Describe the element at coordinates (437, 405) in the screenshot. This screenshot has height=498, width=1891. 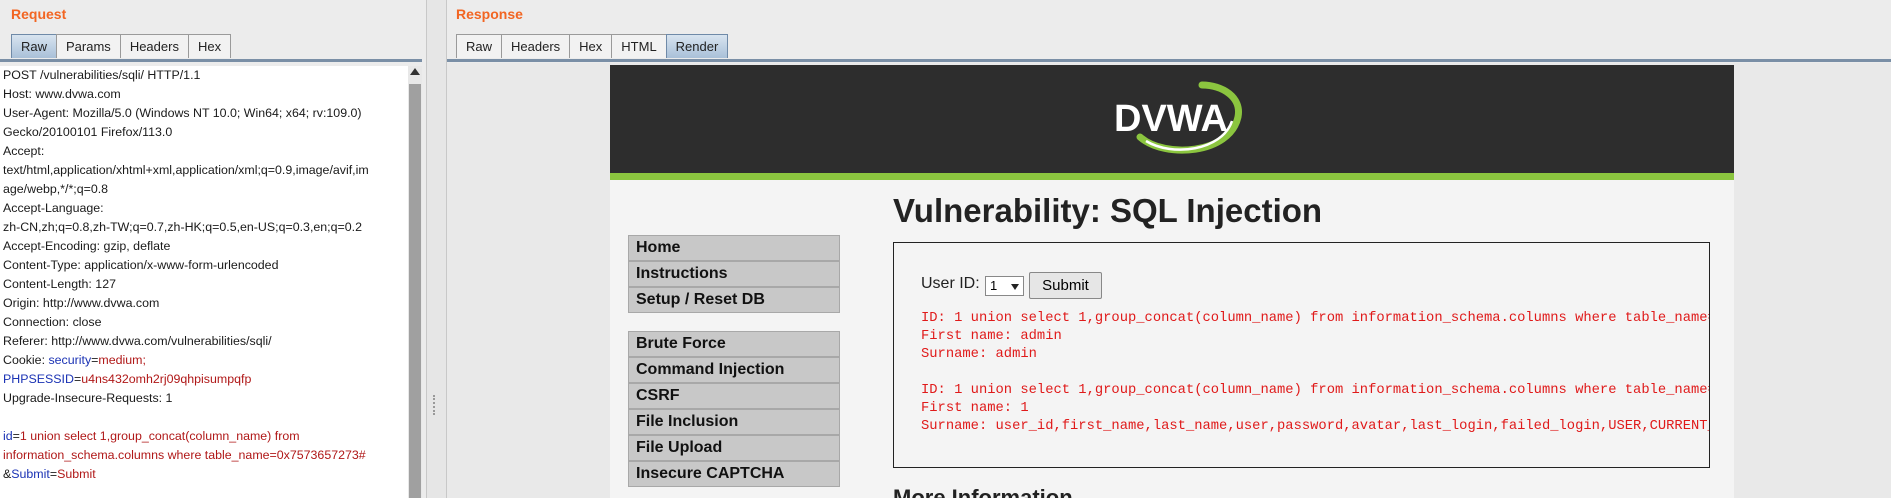
I see `splitter-grip-icon` at that location.